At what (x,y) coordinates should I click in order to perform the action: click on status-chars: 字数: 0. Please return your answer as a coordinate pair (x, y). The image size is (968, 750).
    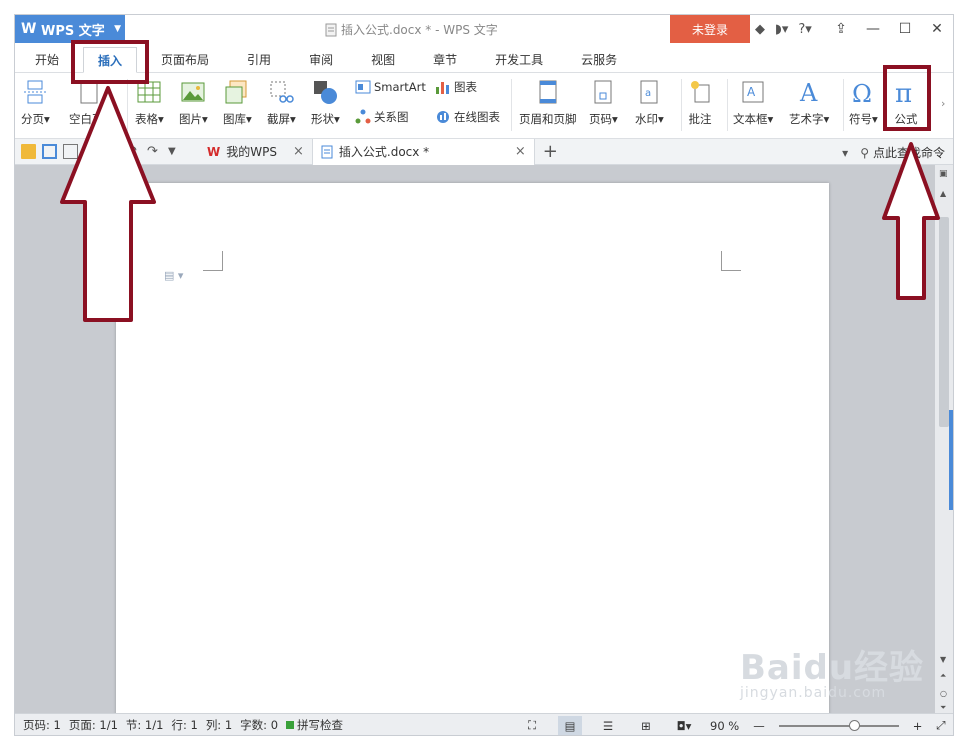
    Looking at the image, I should click on (259, 725).